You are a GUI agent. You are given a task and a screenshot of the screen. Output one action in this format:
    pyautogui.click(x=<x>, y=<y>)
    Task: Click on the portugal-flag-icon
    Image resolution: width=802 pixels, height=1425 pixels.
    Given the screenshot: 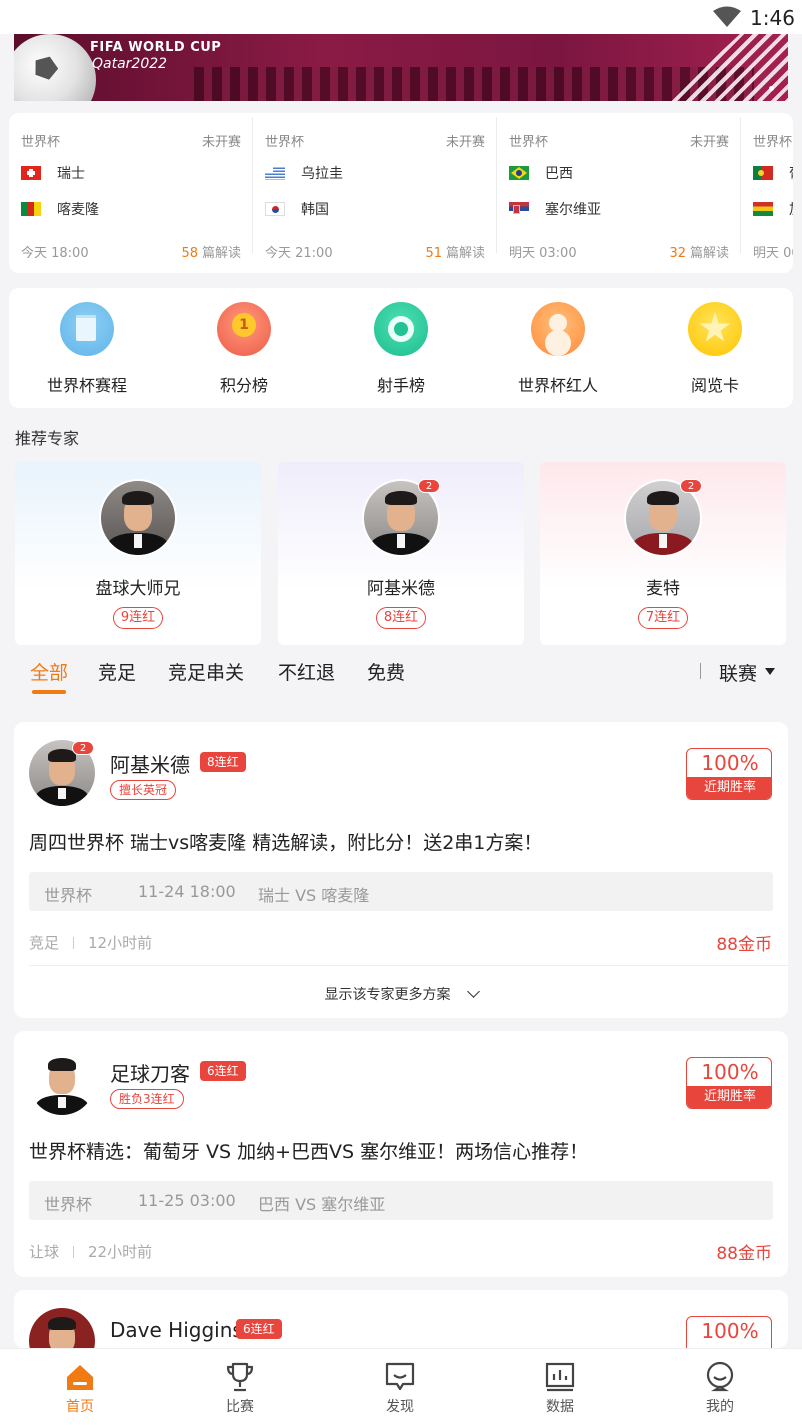 What is the action you would take?
    pyautogui.click(x=763, y=173)
    